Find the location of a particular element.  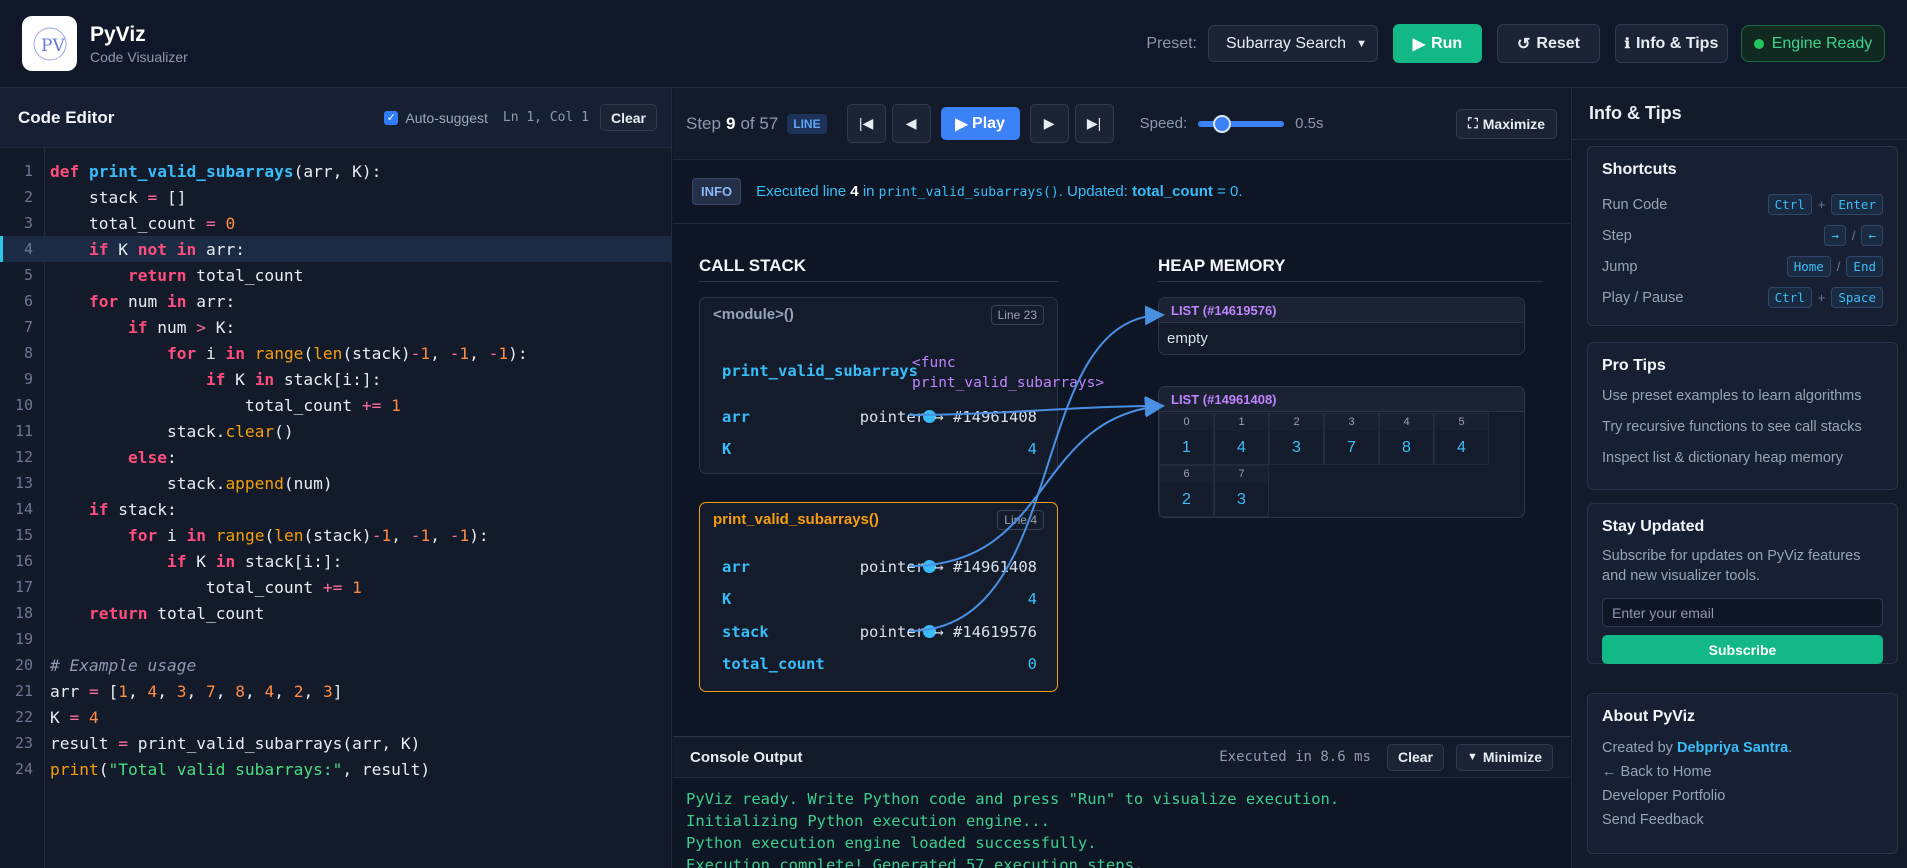

feedback-link: Send Feedback is located at coordinates (1742, 820).